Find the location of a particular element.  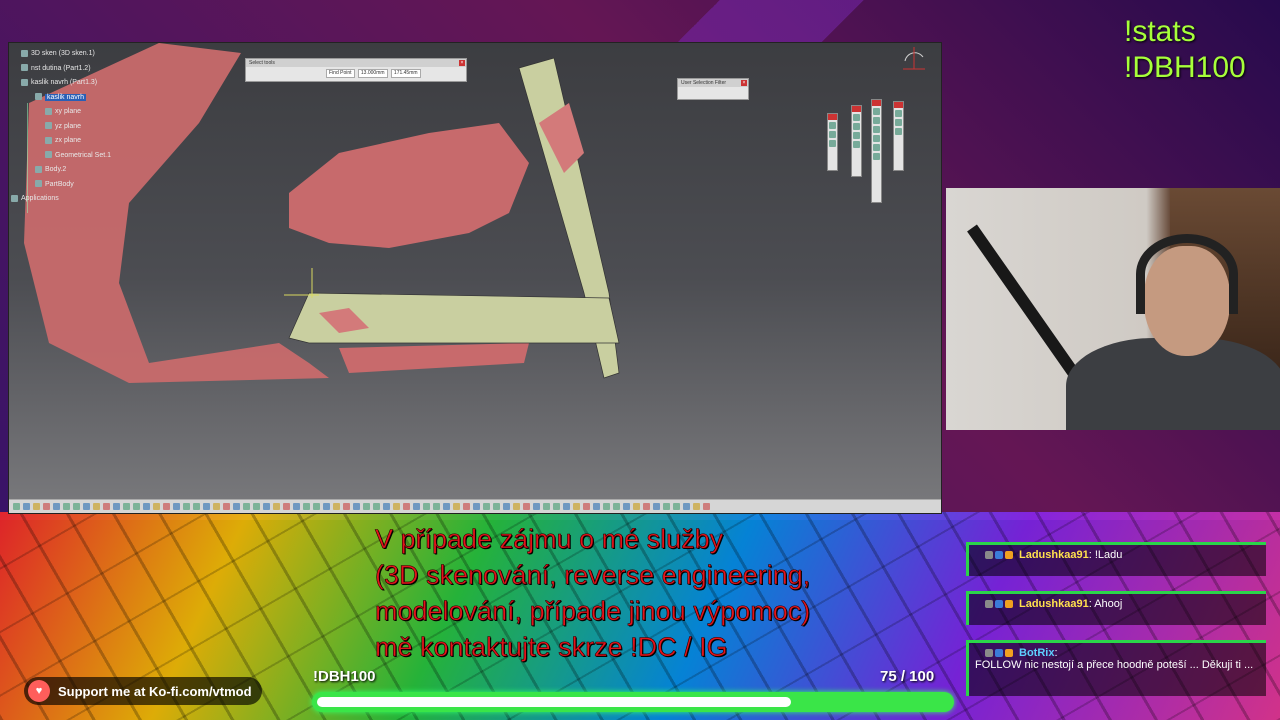

tree-item: nst dutina (Part1.2) is located at coordinates (71, 69).